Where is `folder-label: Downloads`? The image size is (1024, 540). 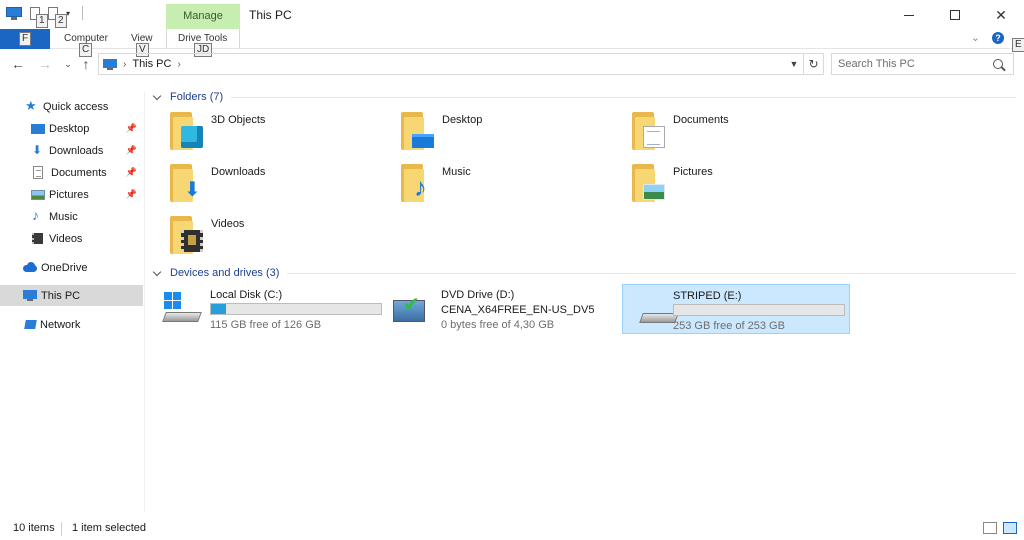 folder-label: Downloads is located at coordinates (238, 172).